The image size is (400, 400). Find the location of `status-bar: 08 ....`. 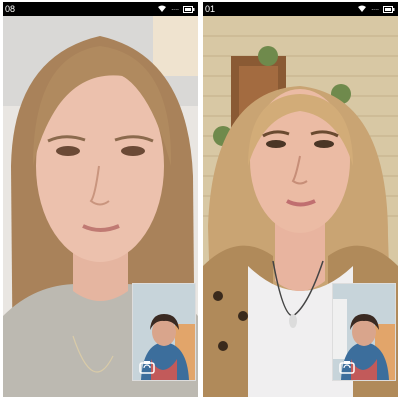

status-bar: 08 .... is located at coordinates (100, 9).